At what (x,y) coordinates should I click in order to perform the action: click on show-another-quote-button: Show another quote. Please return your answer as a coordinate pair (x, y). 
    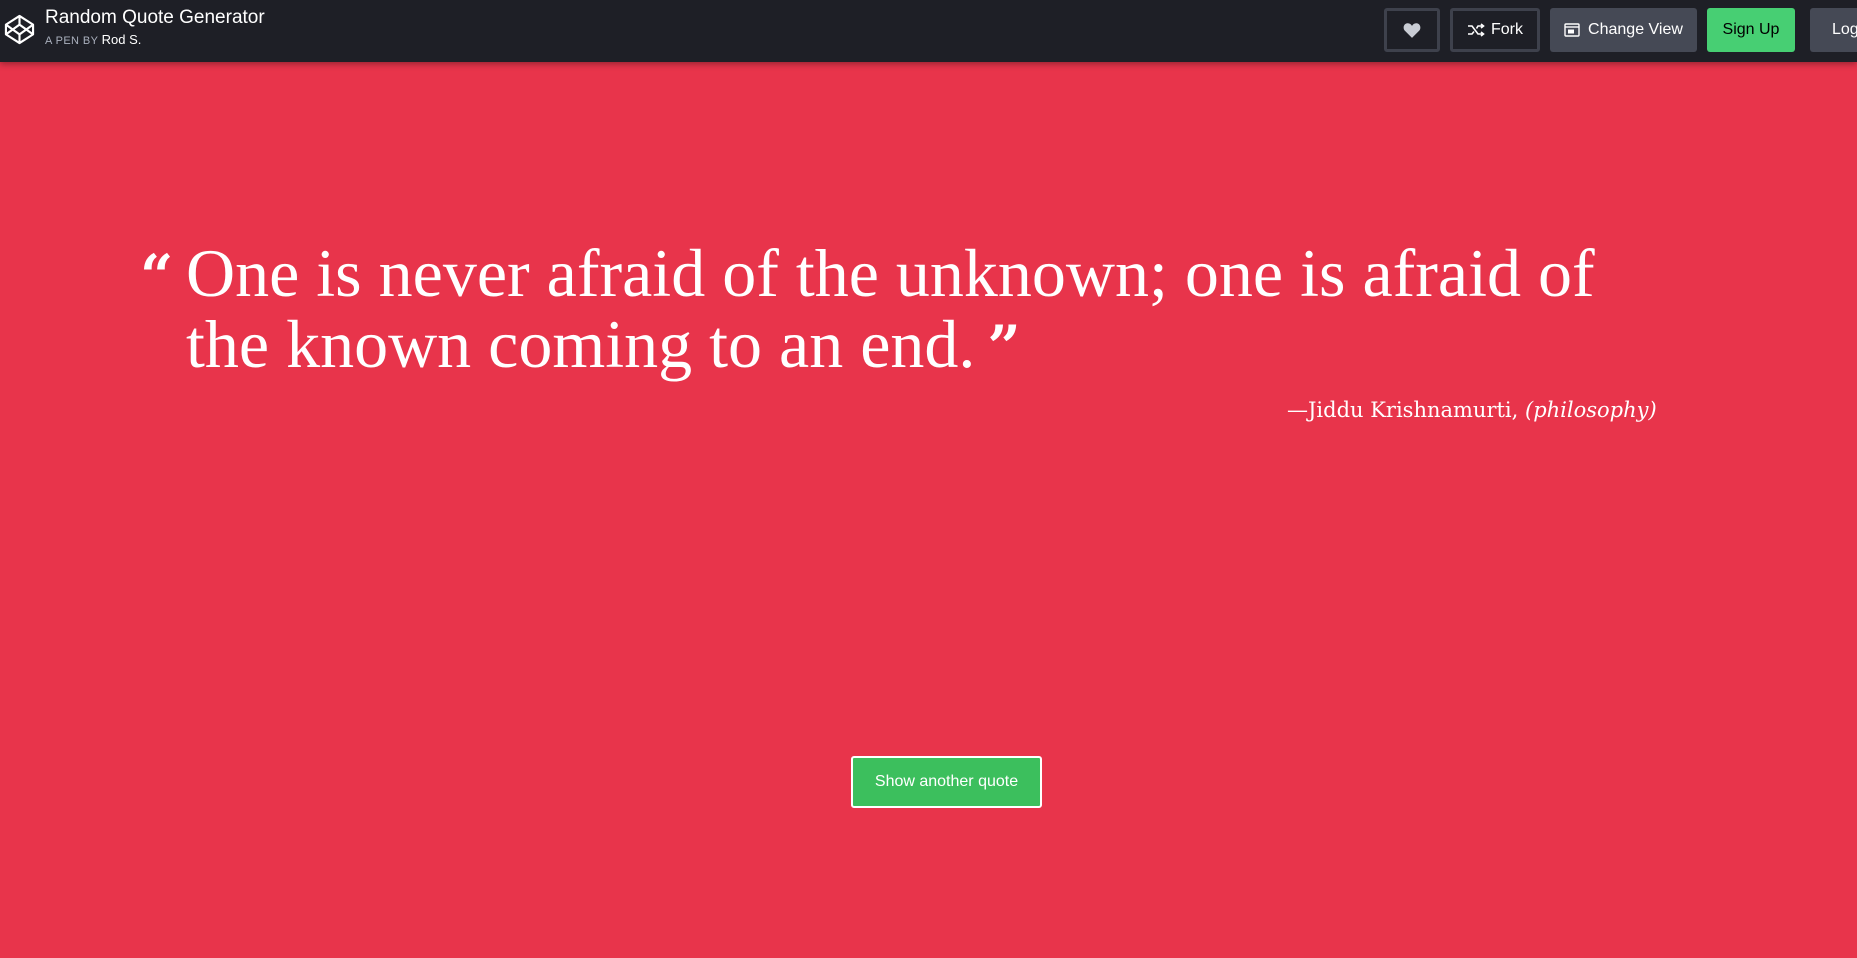
    Looking at the image, I should click on (946, 782).